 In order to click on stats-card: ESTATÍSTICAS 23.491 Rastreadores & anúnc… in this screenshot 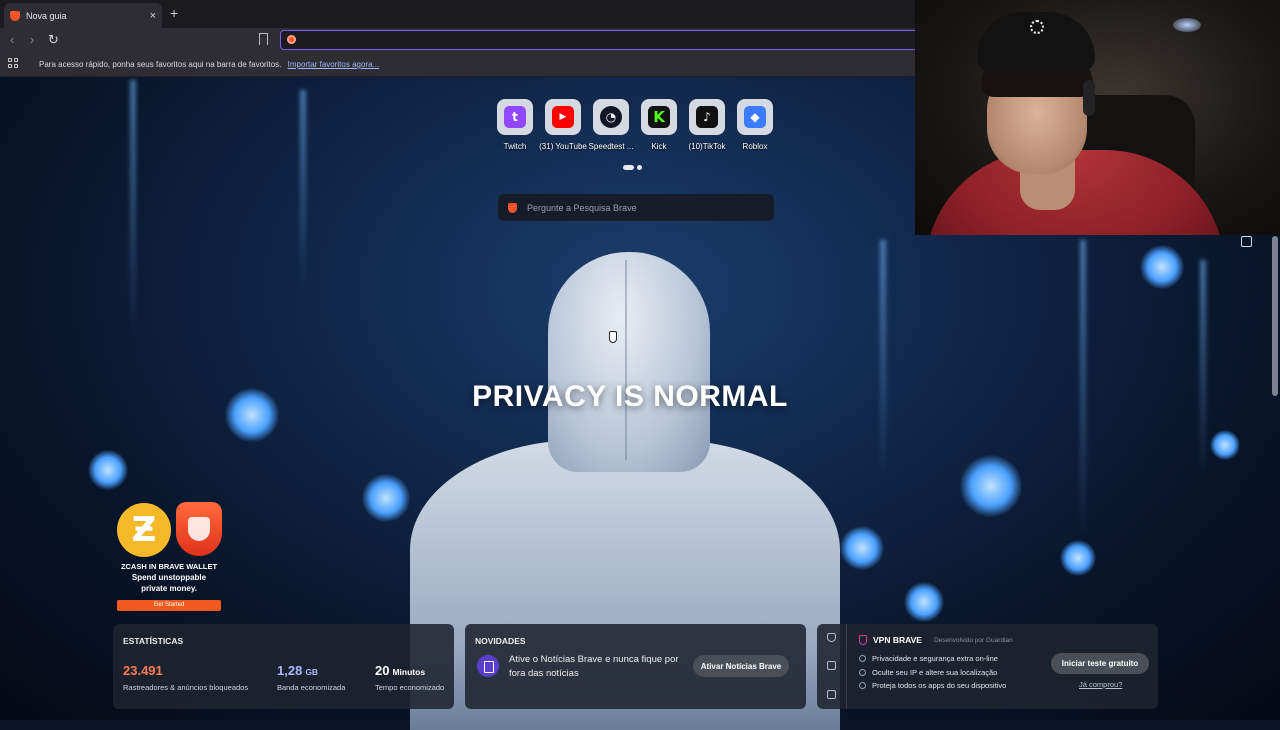, I will do `click(283, 666)`.